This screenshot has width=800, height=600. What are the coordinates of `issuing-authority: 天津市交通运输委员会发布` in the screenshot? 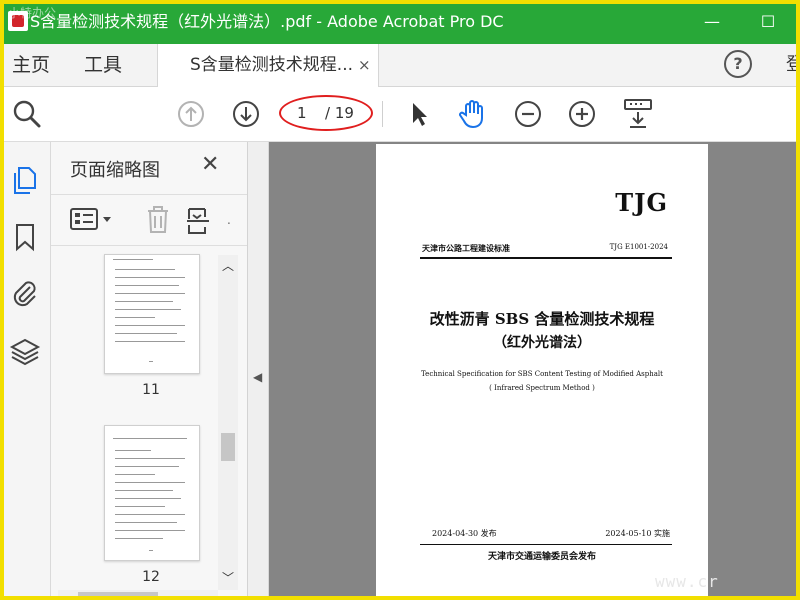 It's located at (541, 557).